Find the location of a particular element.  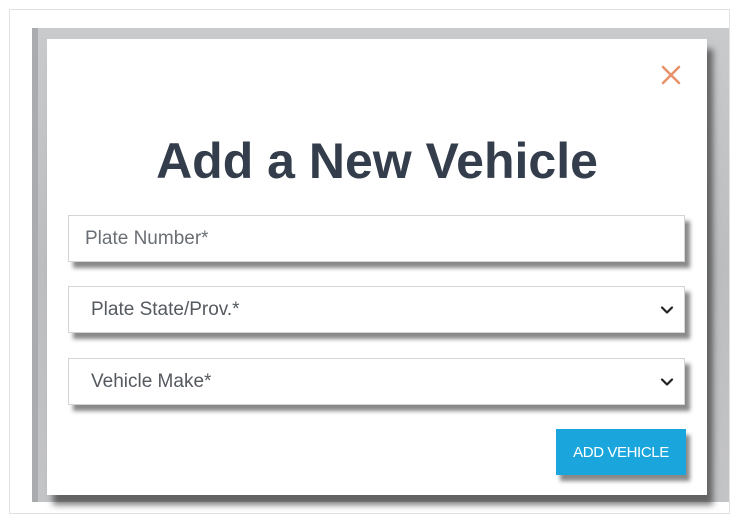

overlay-edge is located at coordinates (35, 265).